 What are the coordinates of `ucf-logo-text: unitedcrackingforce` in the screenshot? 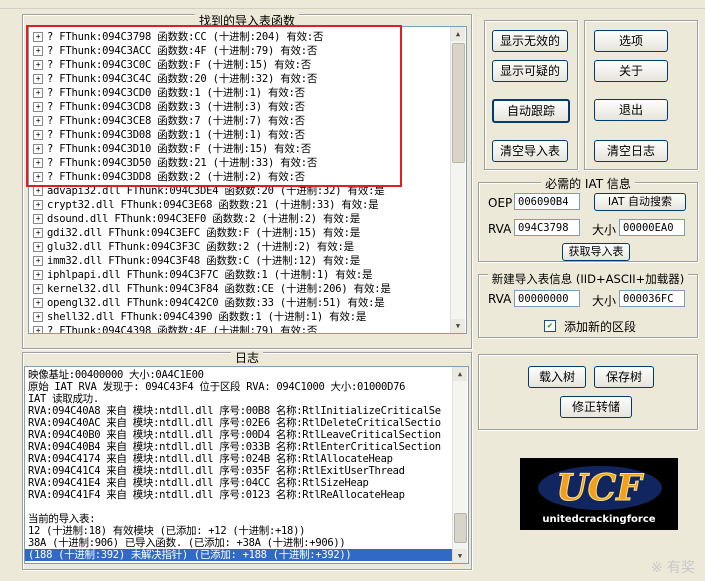 It's located at (599, 519).